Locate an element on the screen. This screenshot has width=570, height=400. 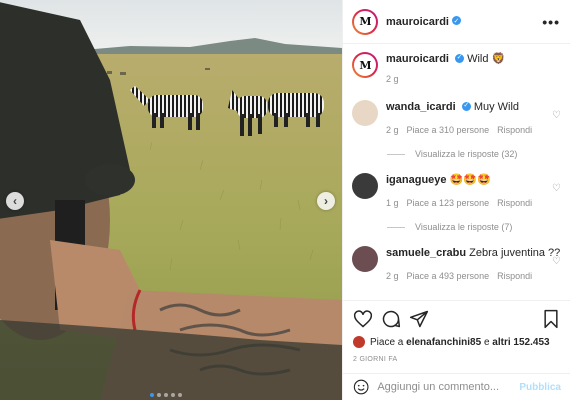
more-options-icon: ••• is located at coordinates (551, 22).